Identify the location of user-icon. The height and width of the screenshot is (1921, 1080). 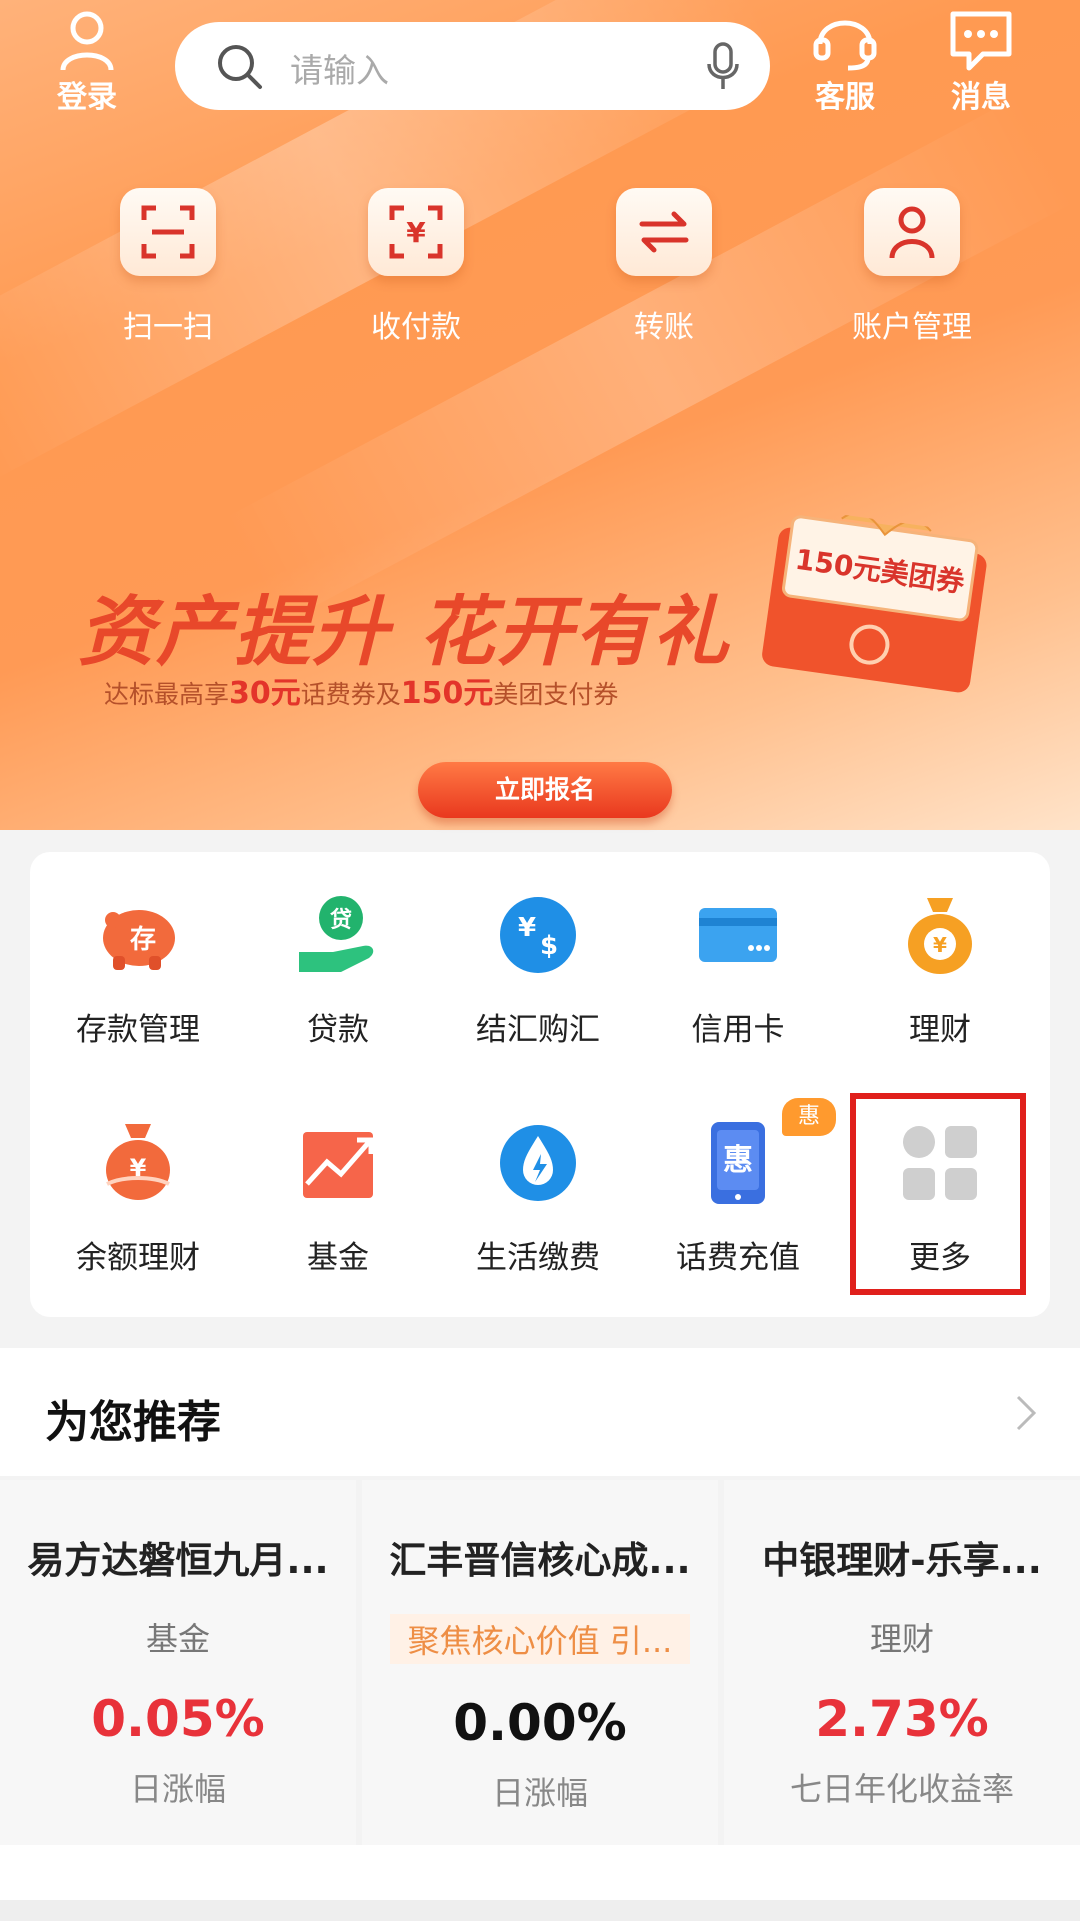
(87, 41).